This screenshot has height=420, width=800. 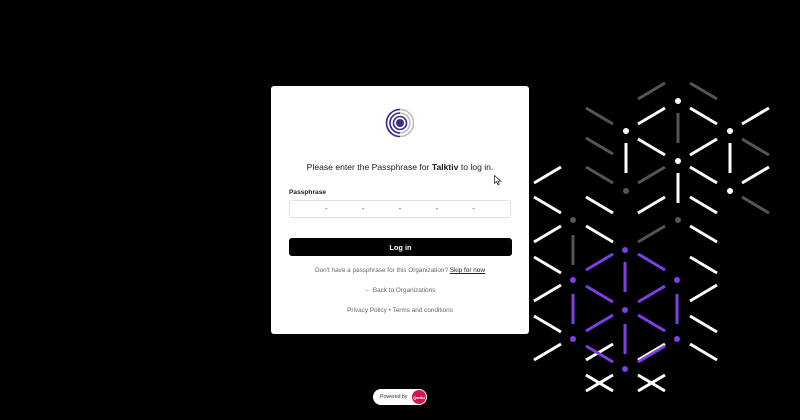 What do you see at coordinates (369, 167) in the screenshot?
I see `prompt-text-before: Please enter the Passphrase for` at bounding box center [369, 167].